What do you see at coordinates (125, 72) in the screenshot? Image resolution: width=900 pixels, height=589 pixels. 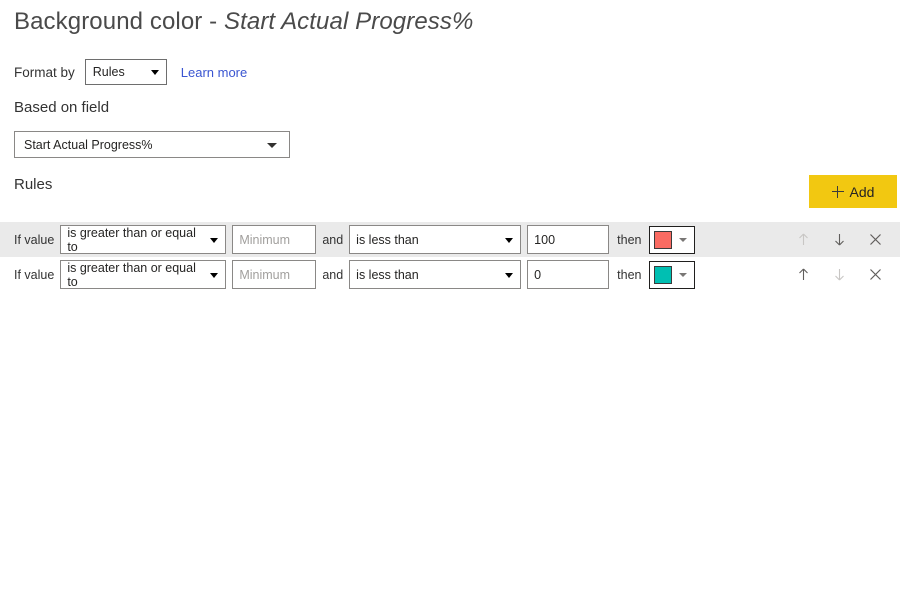 I see `format-by-select: Rules` at bounding box center [125, 72].